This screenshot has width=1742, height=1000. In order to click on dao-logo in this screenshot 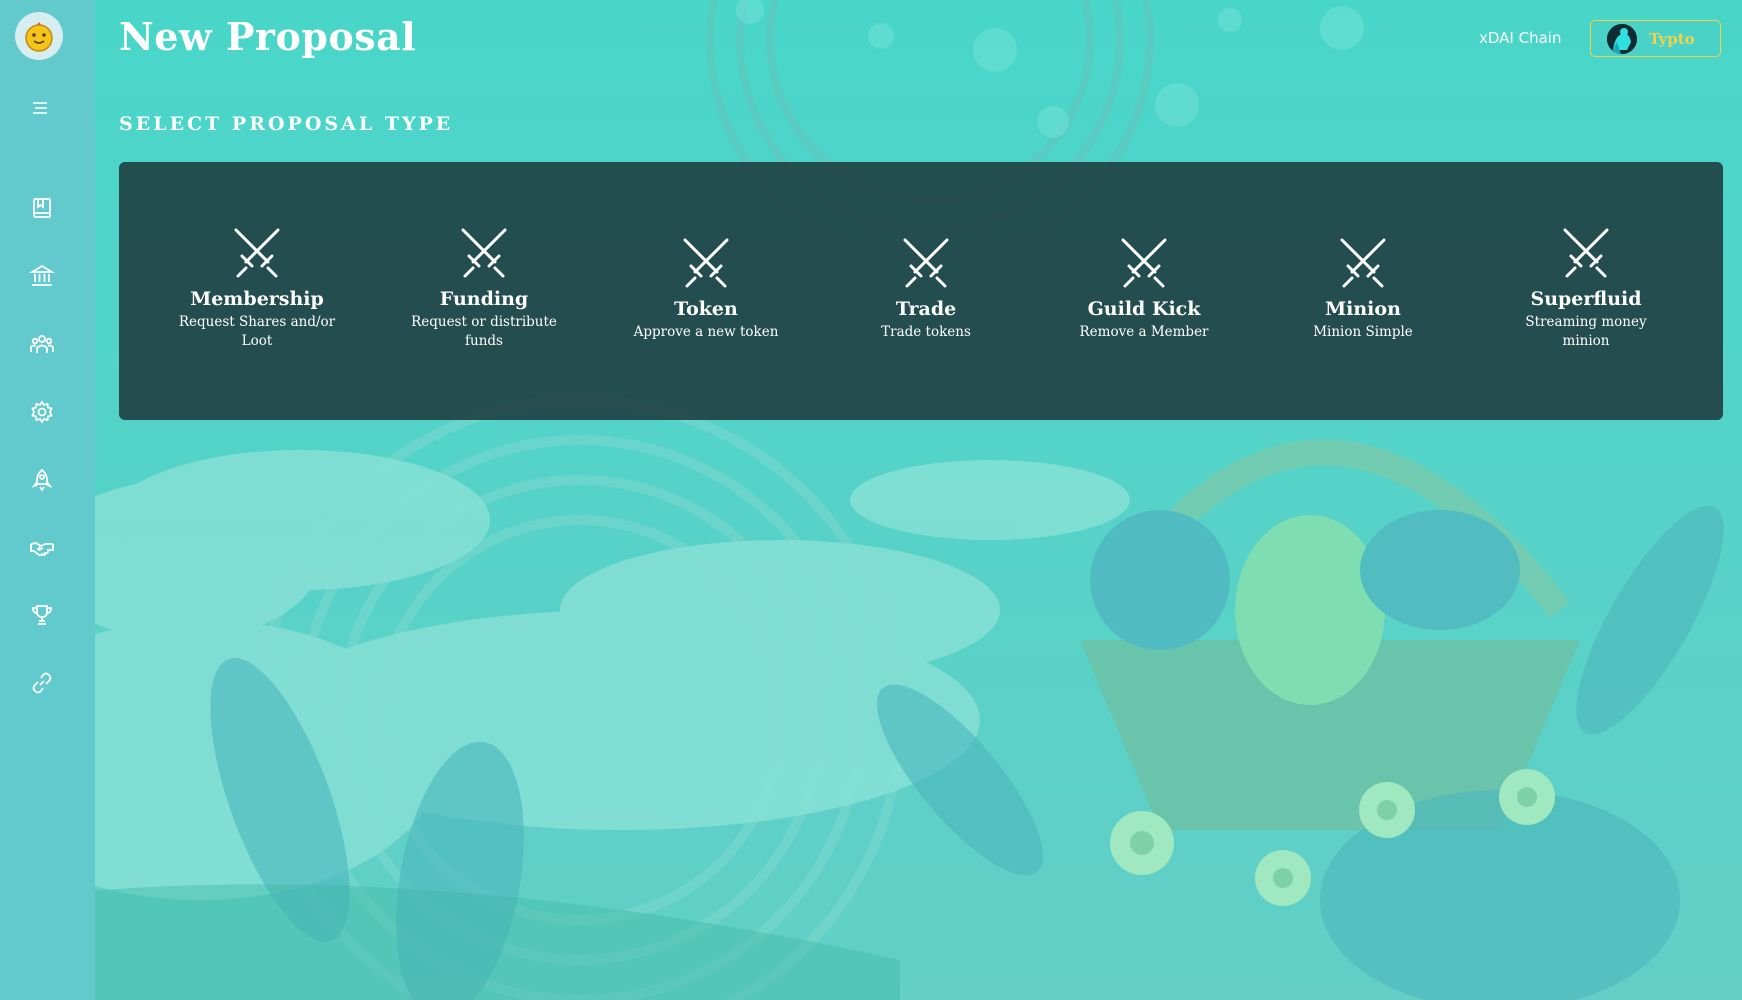, I will do `click(39, 36)`.